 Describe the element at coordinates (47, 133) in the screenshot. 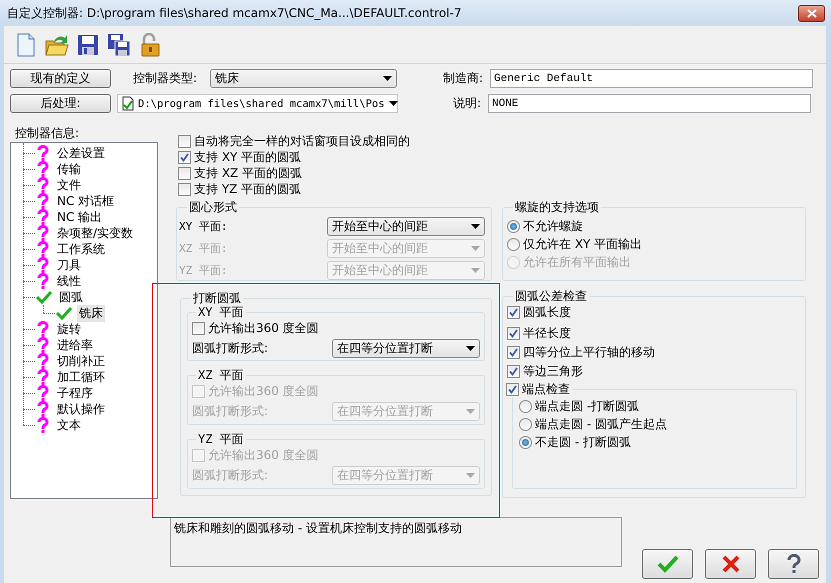

I see `tree-label: 控制器信息:` at that location.